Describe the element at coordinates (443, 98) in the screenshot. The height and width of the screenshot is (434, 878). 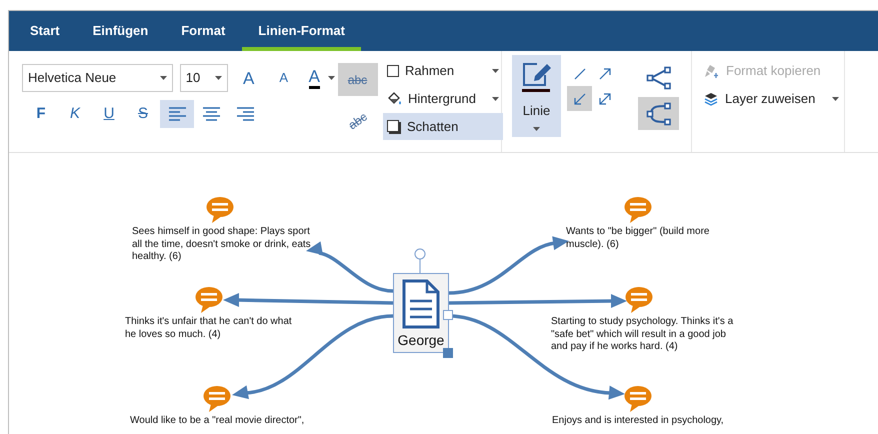
I see `background-button: Hintergrund` at that location.